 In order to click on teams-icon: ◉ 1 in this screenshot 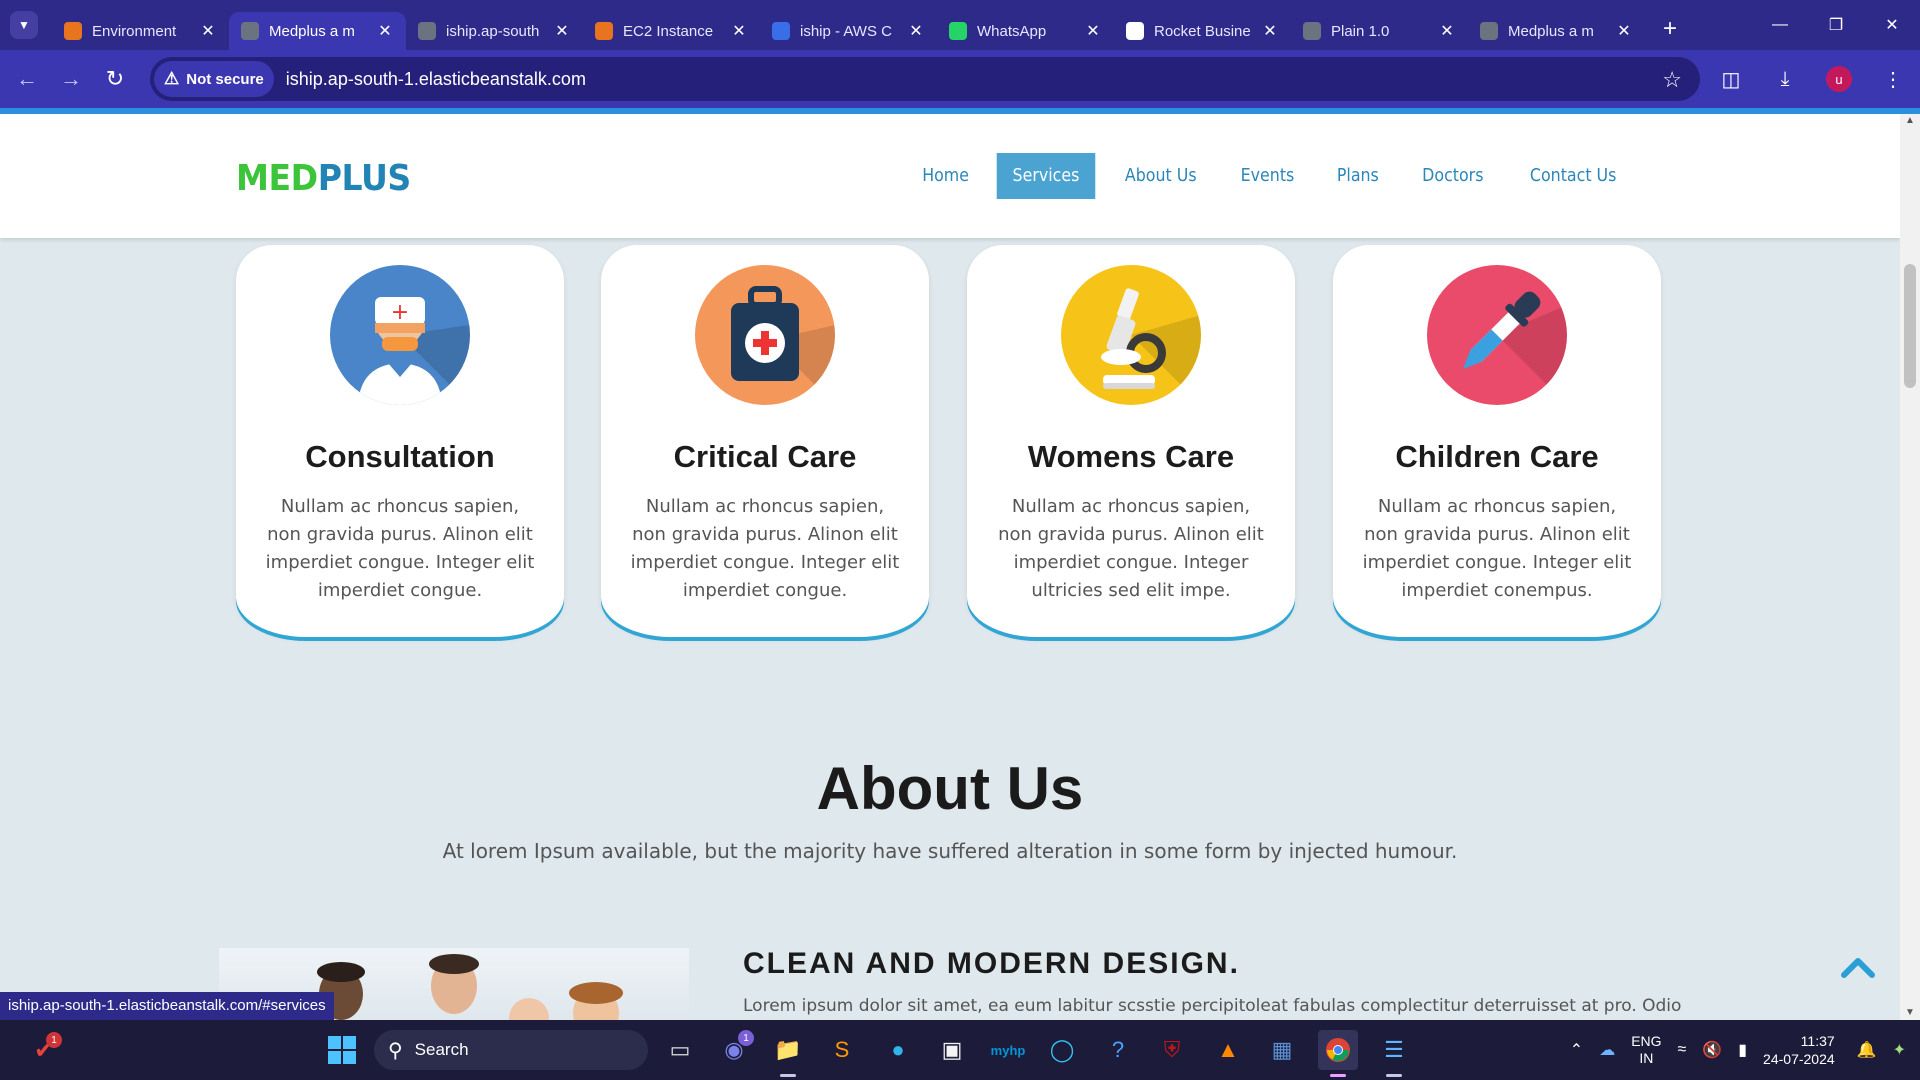, I will do `click(734, 1050)`.